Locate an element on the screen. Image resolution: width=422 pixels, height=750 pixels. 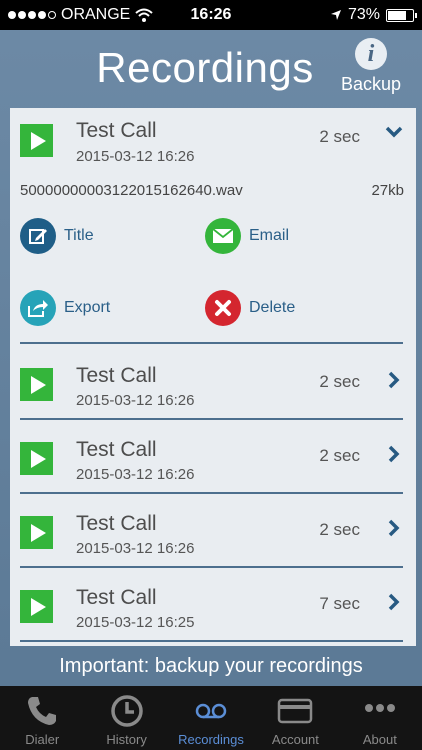
share-icon is located at coordinates (38, 308).